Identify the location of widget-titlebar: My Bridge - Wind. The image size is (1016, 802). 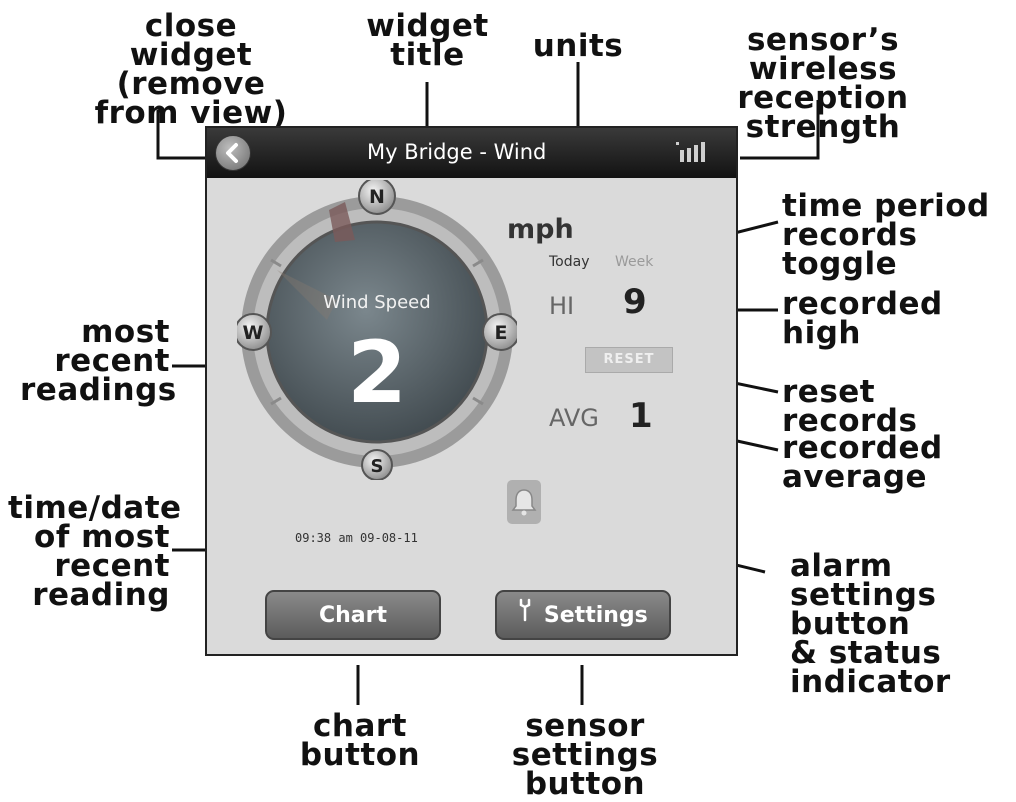
(471, 153).